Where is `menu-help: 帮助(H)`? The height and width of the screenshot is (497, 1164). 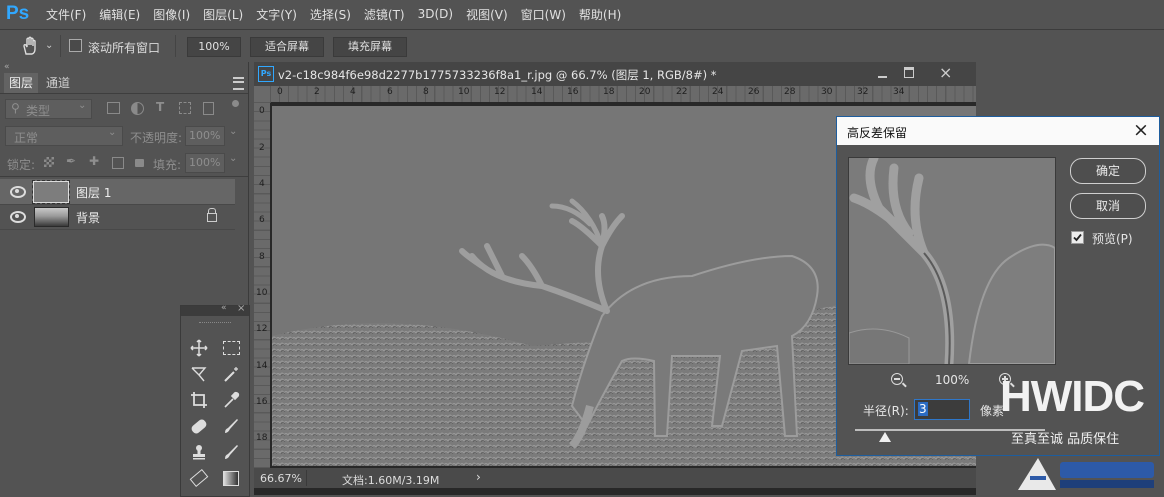 menu-help: 帮助(H) is located at coordinates (600, 14).